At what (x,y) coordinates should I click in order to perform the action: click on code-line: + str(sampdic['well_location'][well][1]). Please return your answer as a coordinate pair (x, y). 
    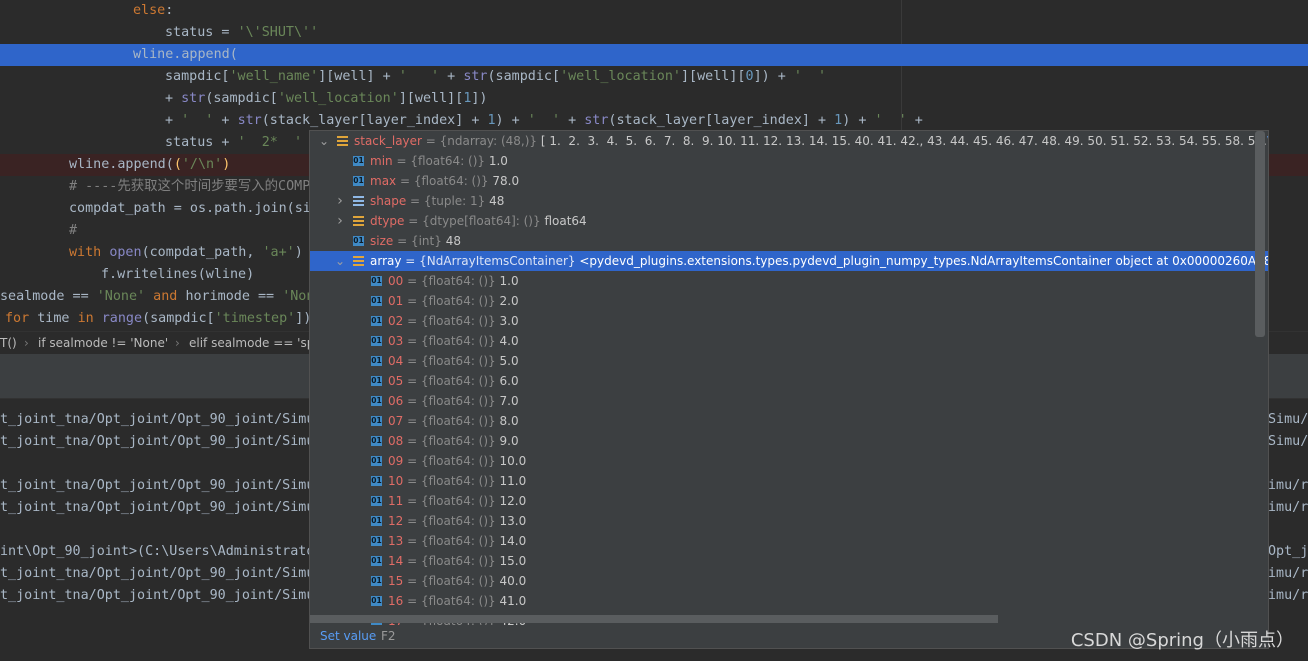
    Looking at the image, I should click on (654, 99).